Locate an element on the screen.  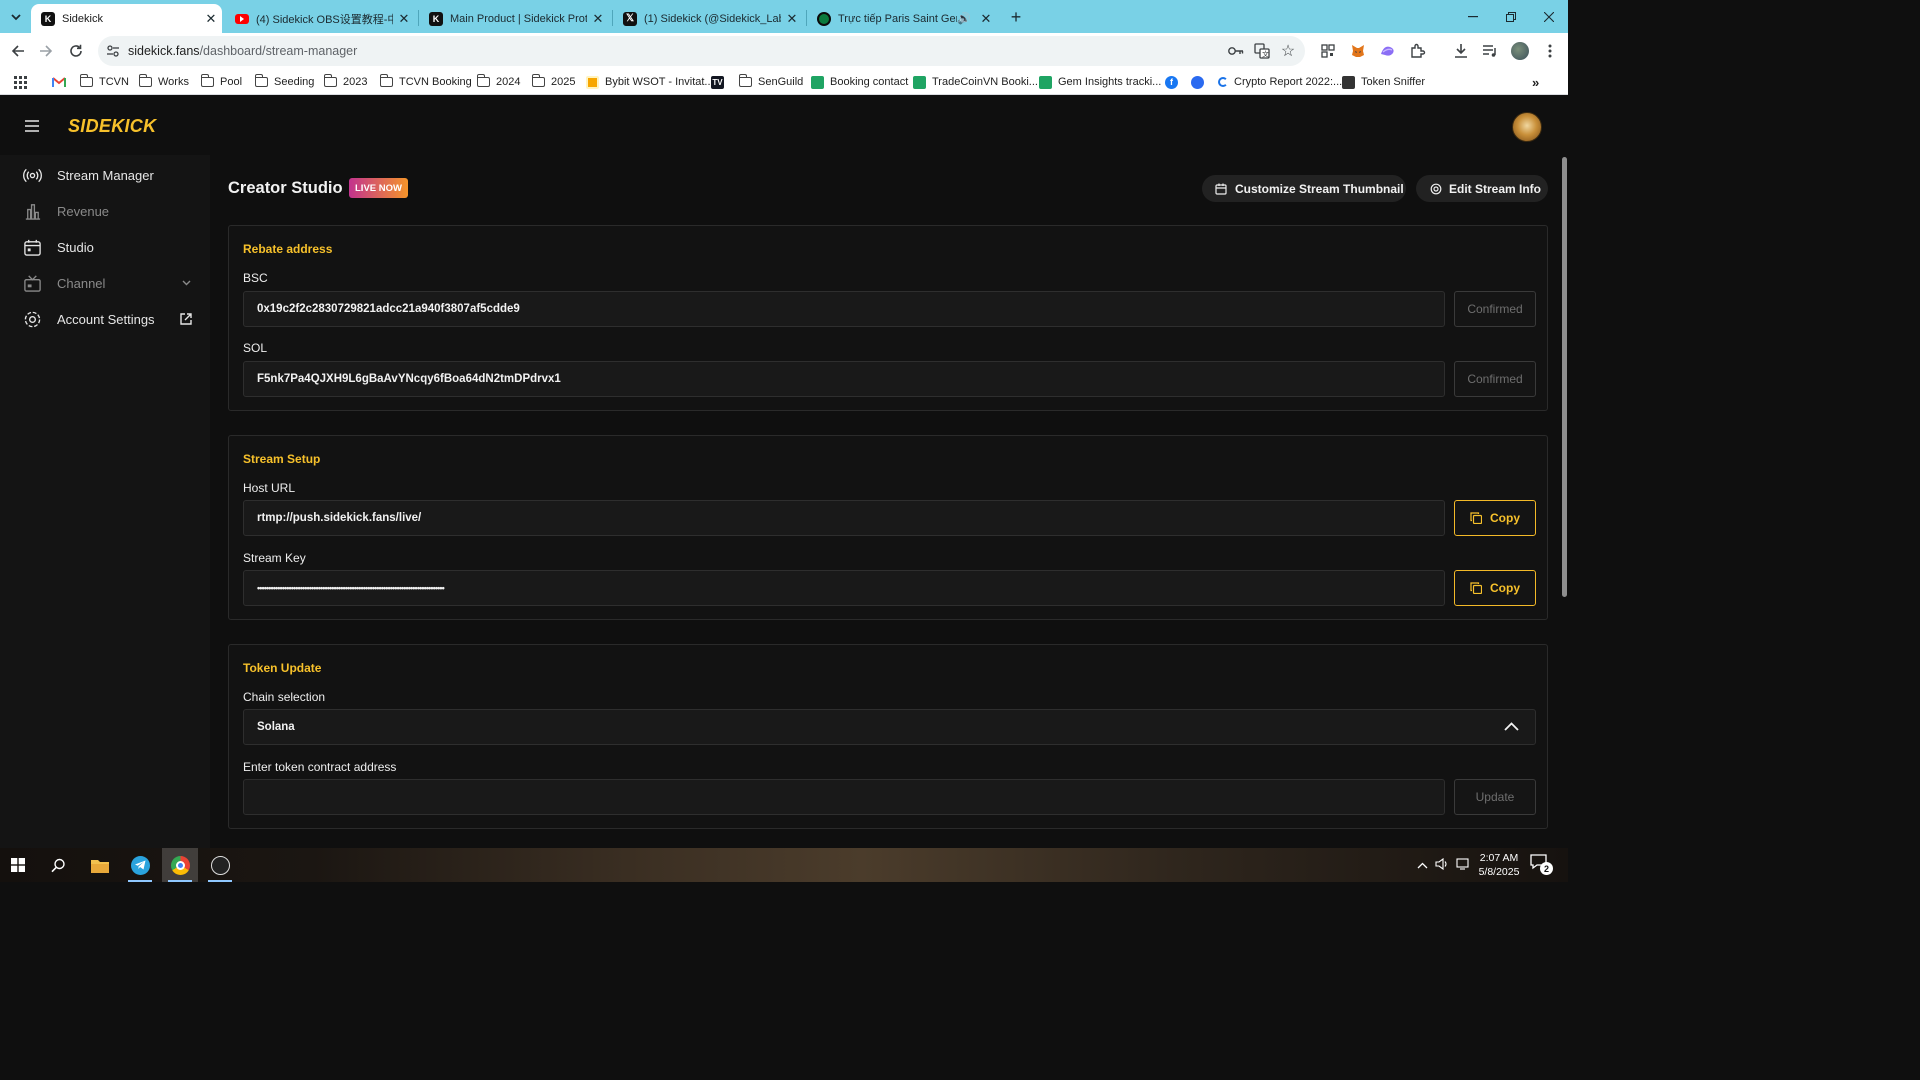
site-info-icon is located at coordinates (113, 51).